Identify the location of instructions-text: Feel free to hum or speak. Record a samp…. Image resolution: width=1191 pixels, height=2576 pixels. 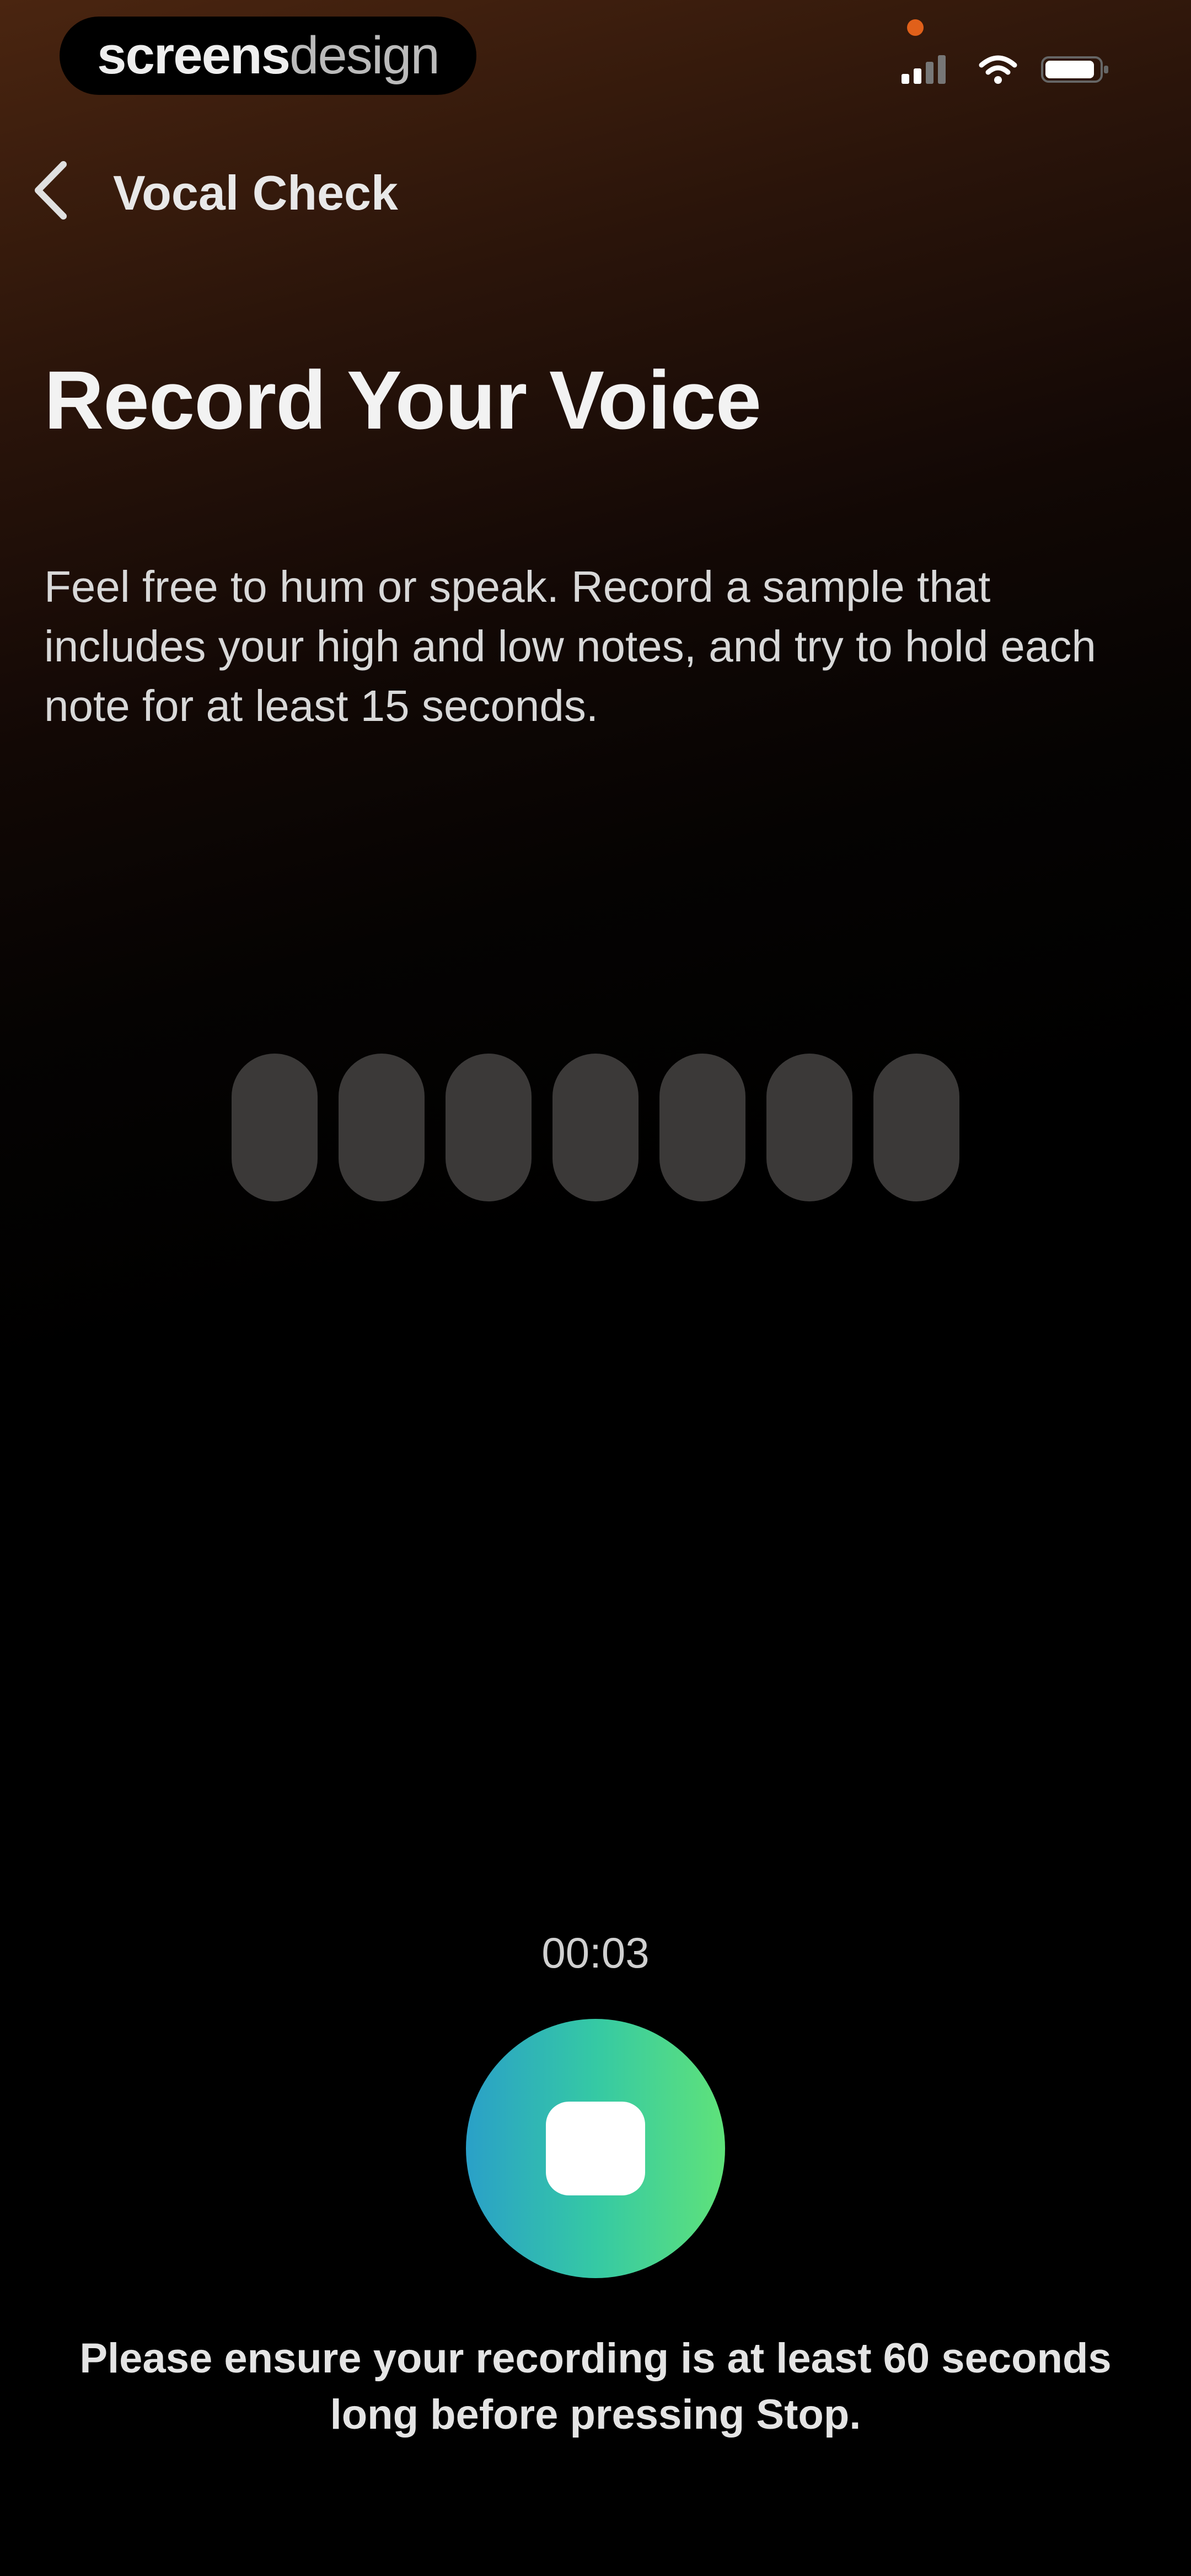
(570, 646).